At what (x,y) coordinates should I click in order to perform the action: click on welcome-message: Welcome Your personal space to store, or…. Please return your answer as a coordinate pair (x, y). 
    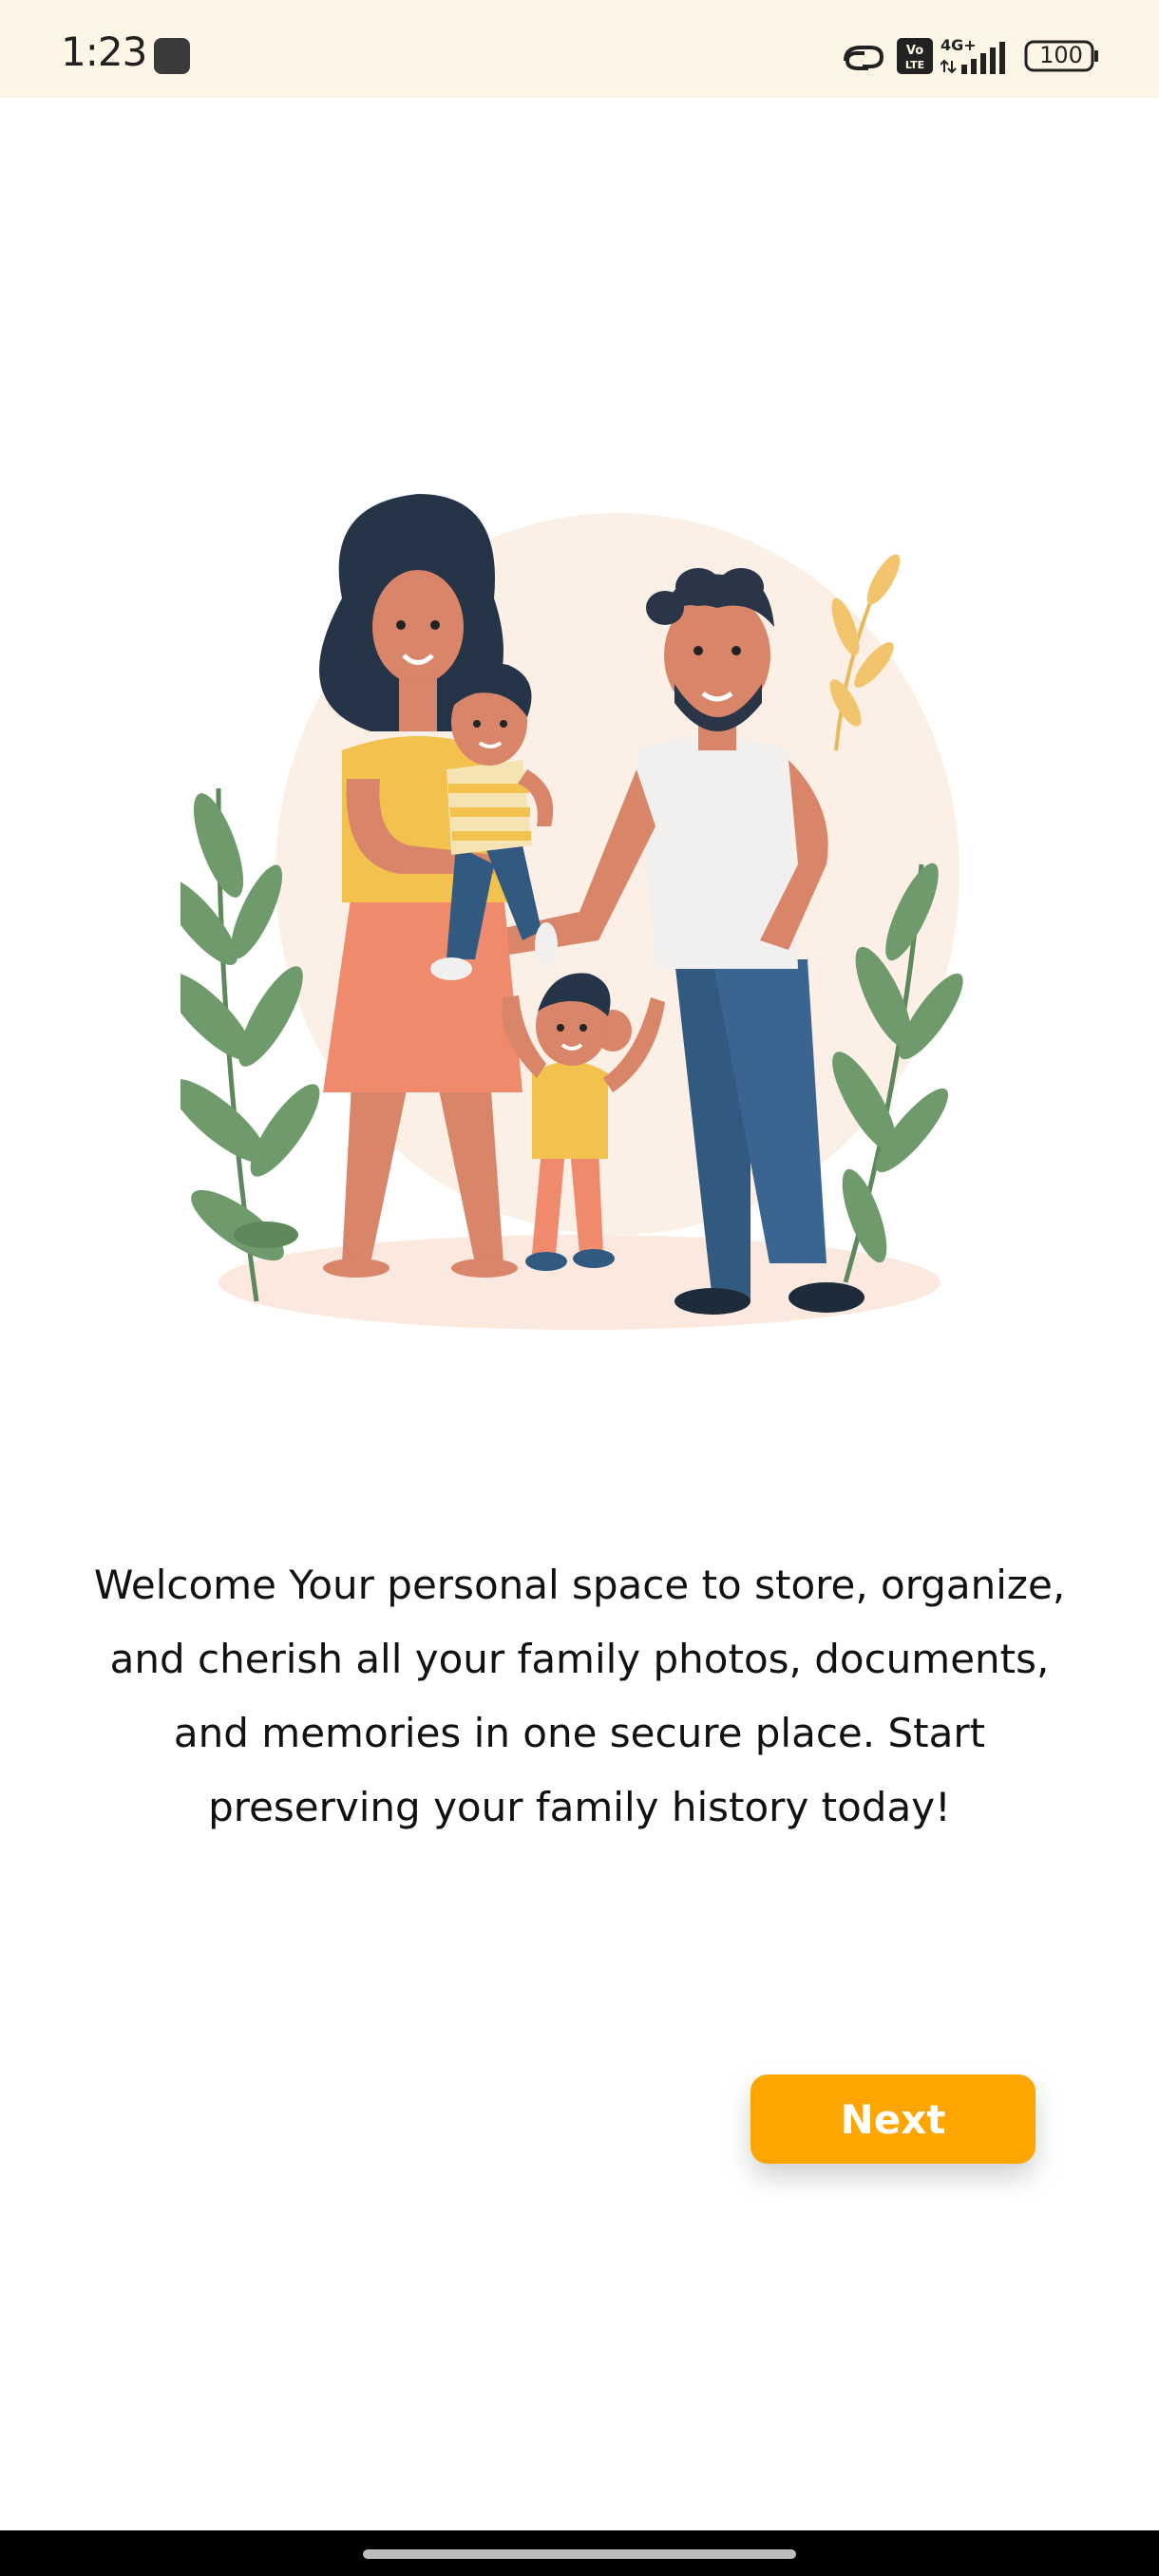
    Looking at the image, I should click on (579, 1696).